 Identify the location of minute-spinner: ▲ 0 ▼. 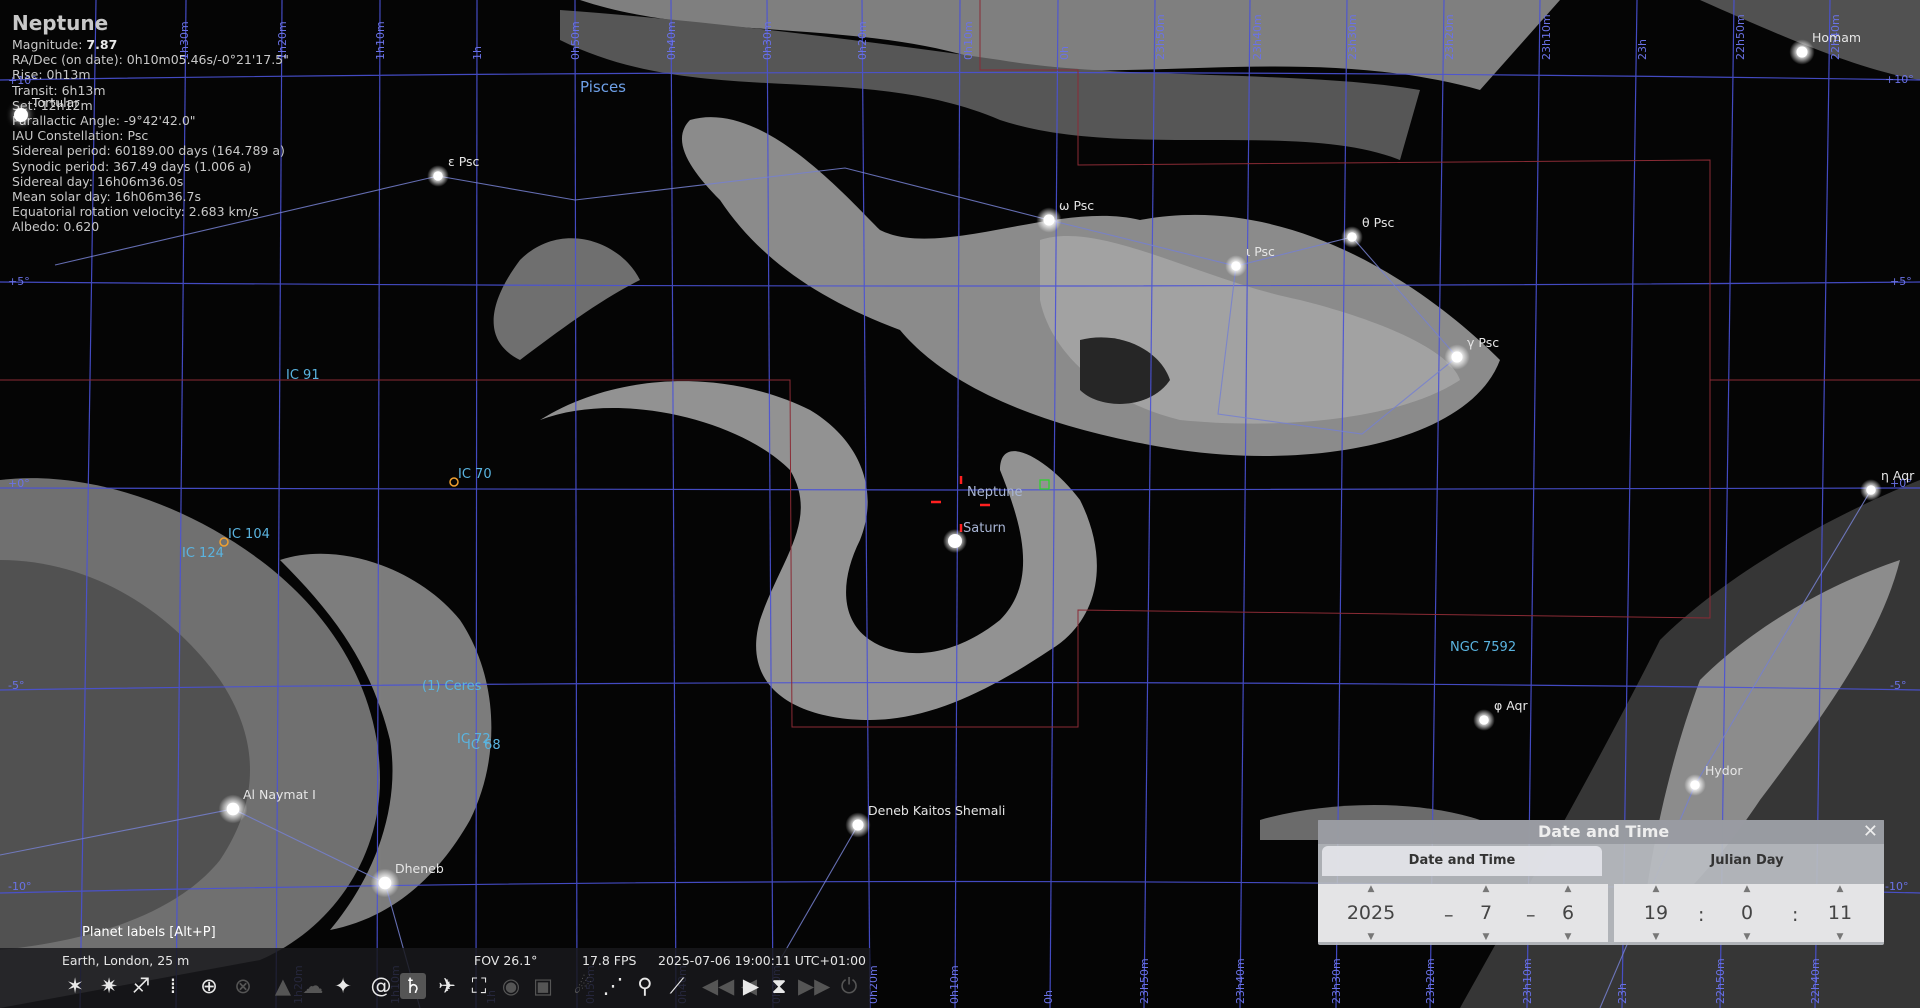
(1747, 913).